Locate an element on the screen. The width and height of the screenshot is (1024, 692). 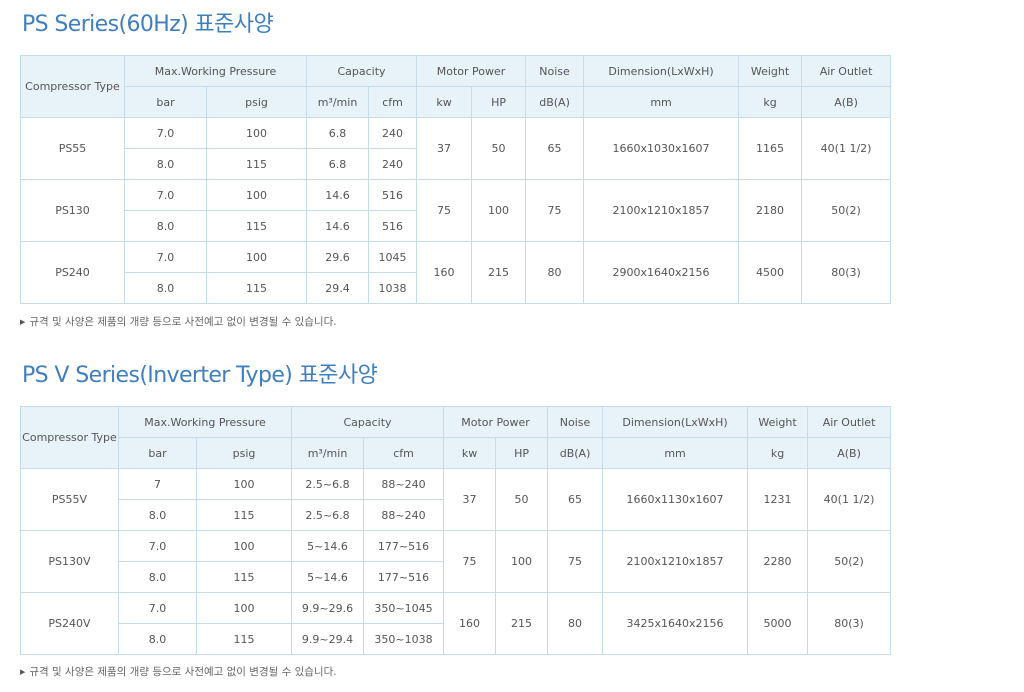
cell-cfm: 1045 is located at coordinates (393, 257).